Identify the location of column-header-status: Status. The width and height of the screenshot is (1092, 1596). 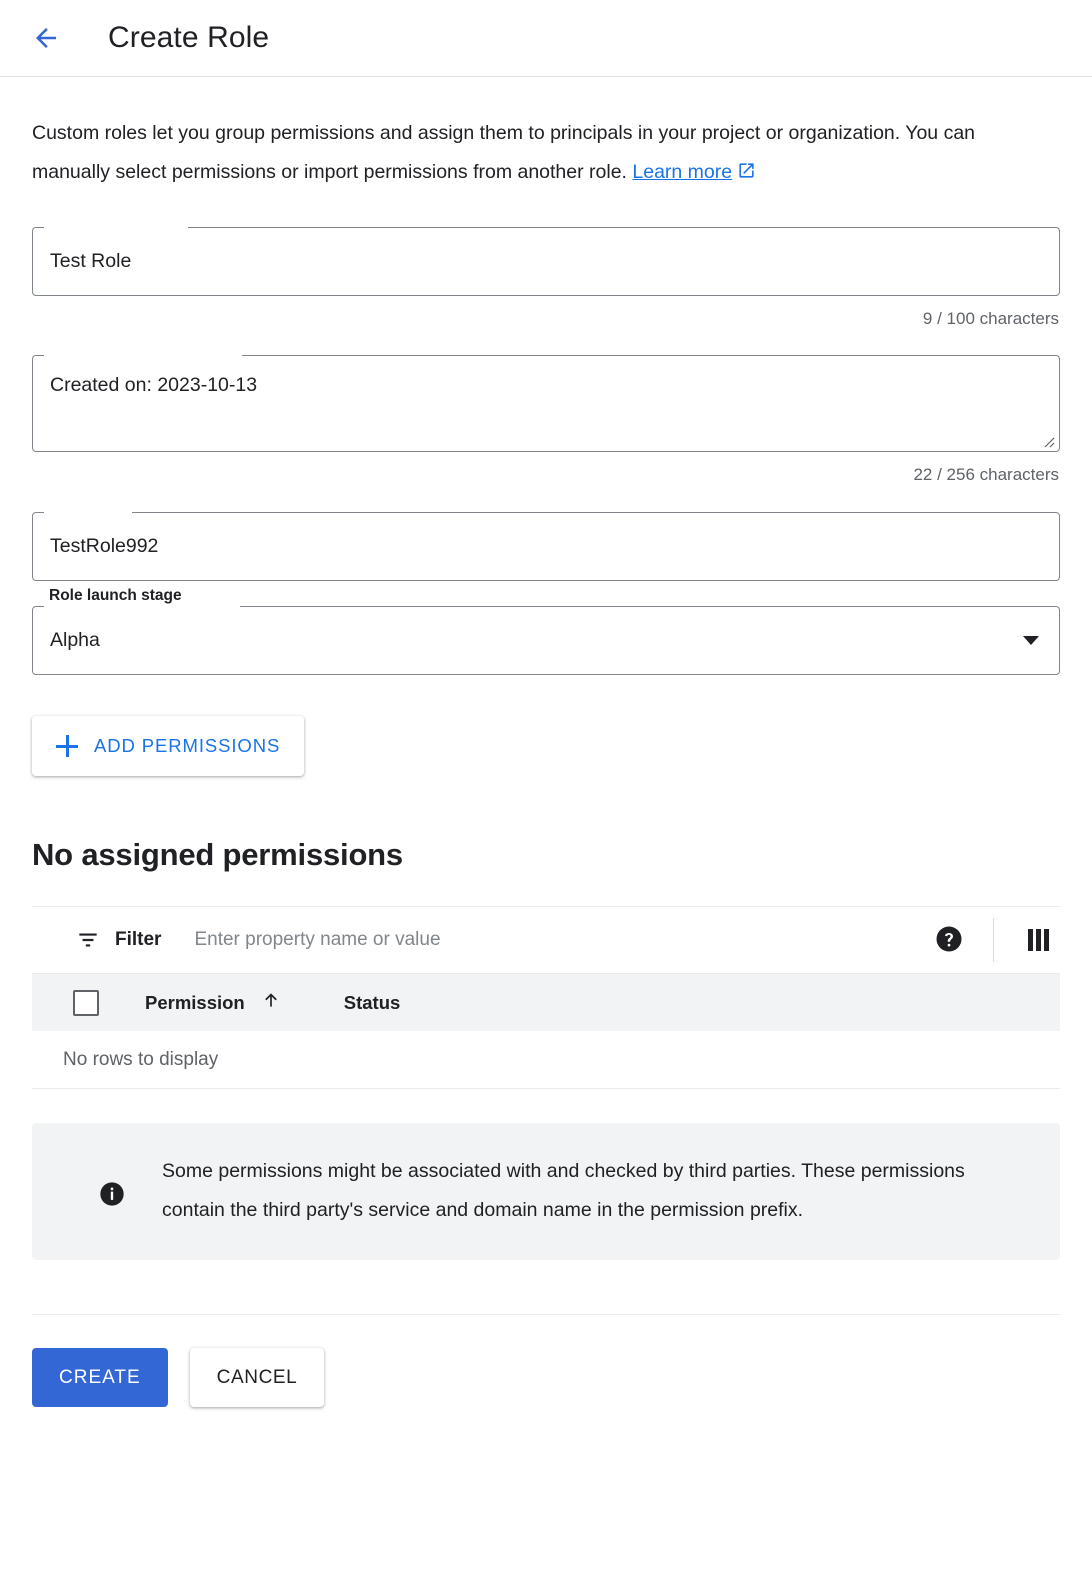
(372, 1003).